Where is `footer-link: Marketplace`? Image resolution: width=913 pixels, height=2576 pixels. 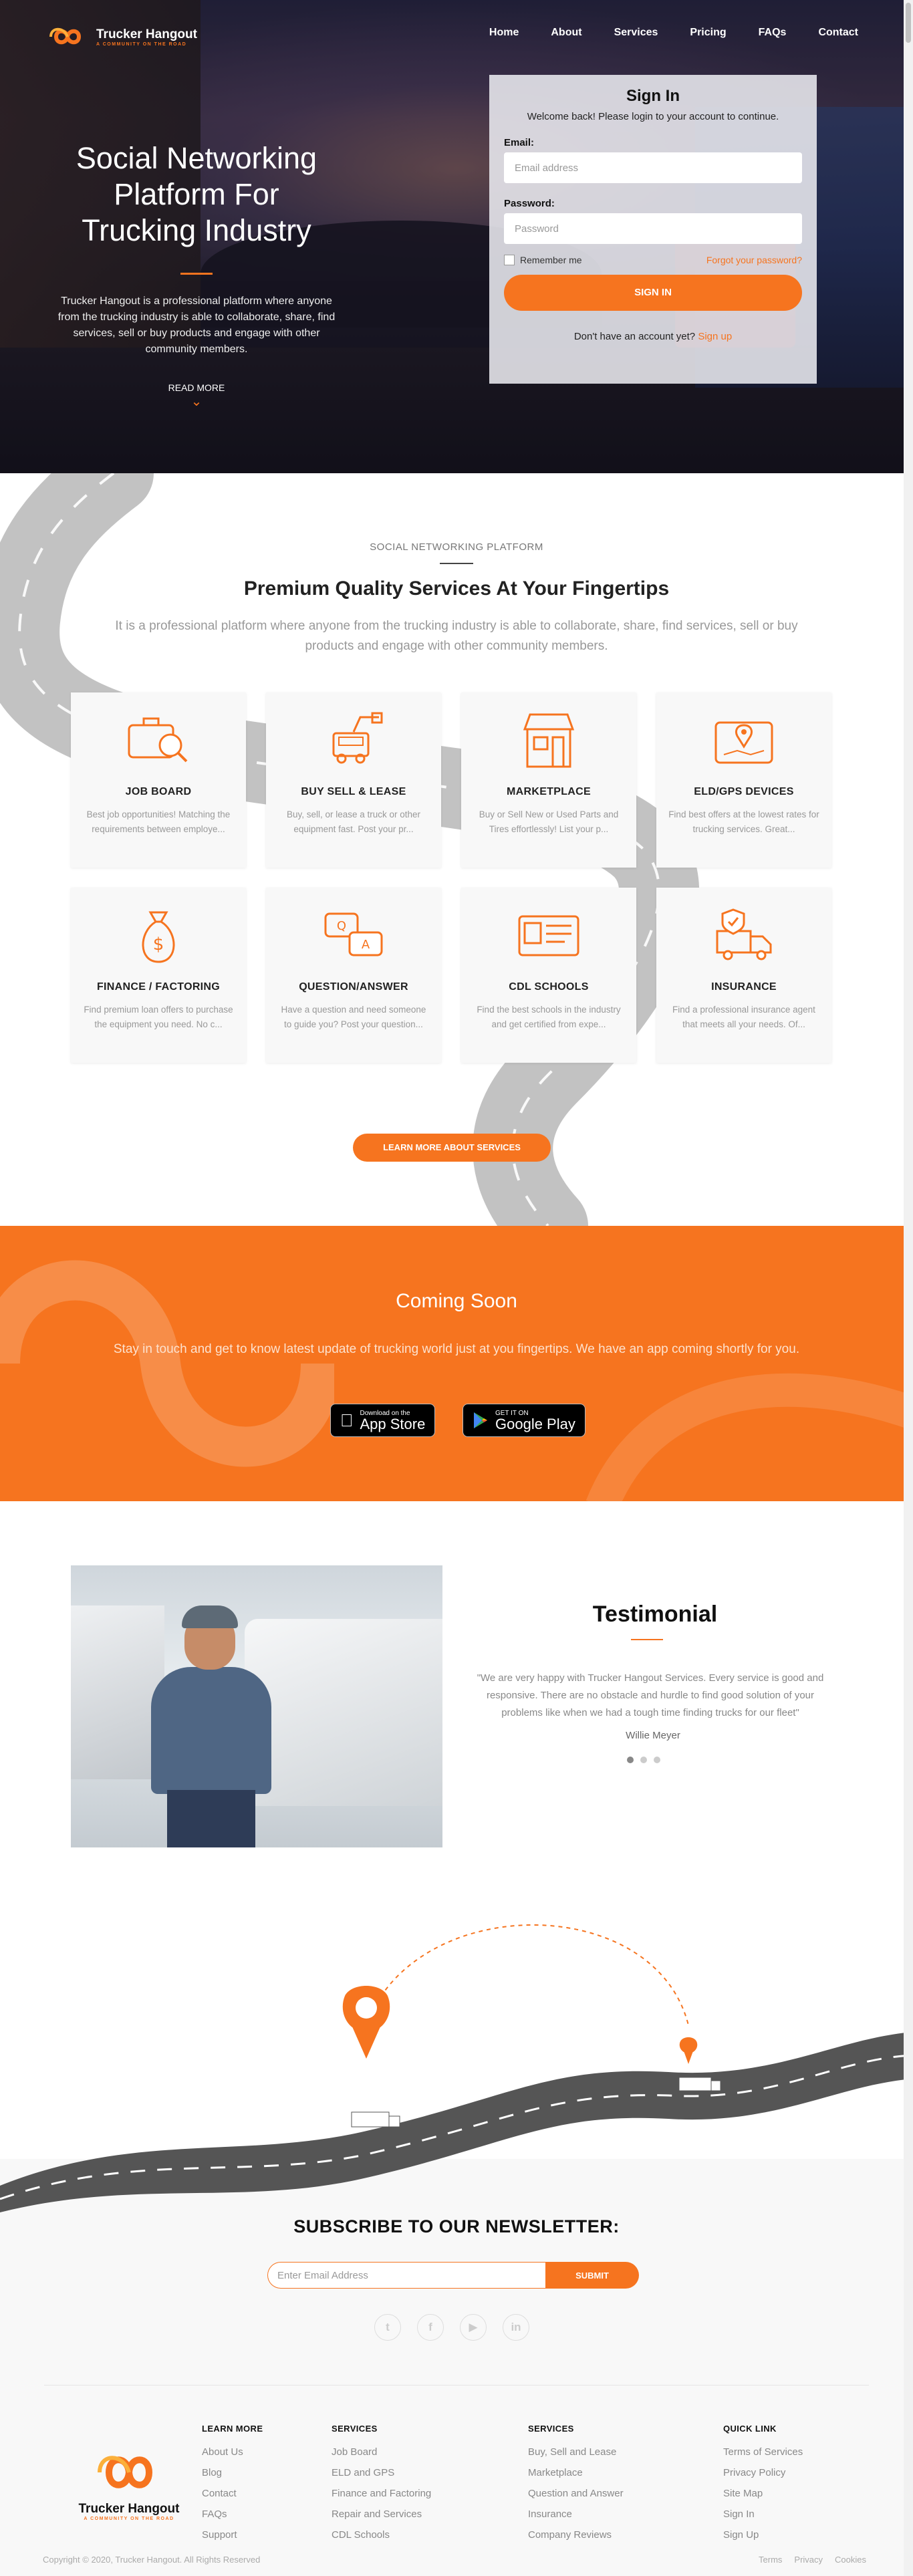 footer-link: Marketplace is located at coordinates (576, 2472).